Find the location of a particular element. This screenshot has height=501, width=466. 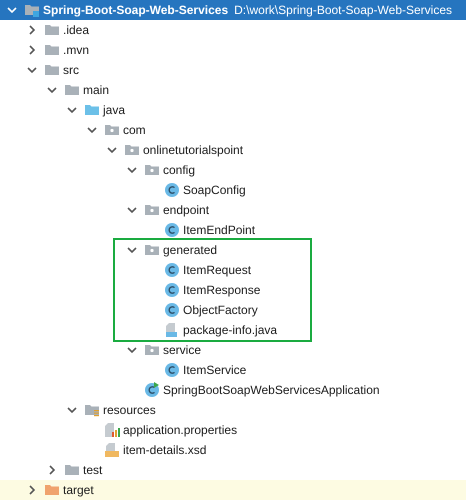

tree-row: .mvn is located at coordinates (233, 50).